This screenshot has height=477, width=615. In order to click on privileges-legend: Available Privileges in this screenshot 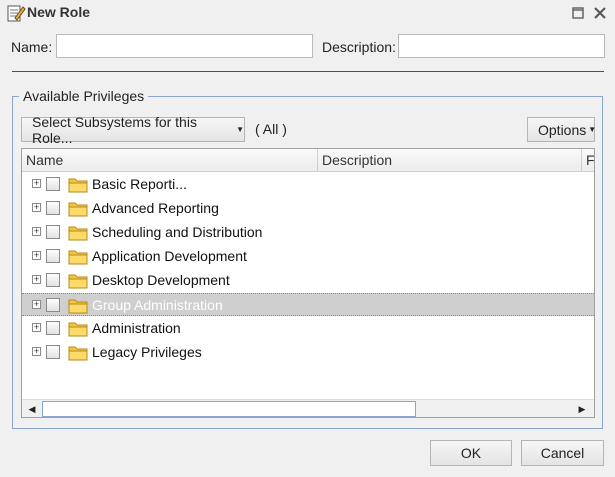, I will do `click(84, 96)`.